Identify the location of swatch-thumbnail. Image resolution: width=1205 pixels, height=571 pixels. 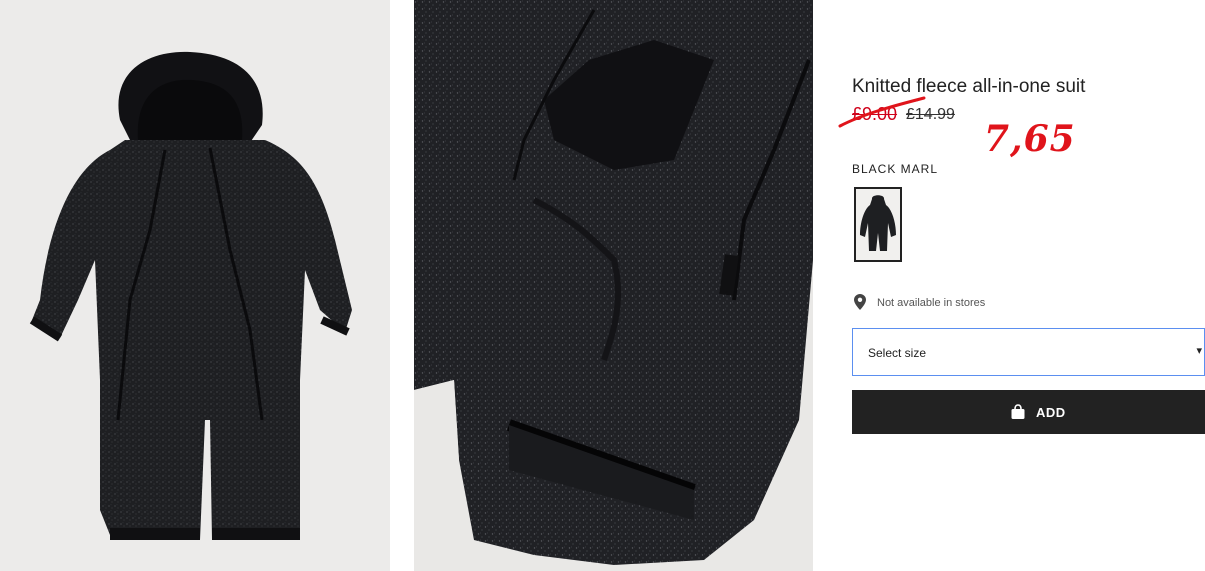
(878, 223).